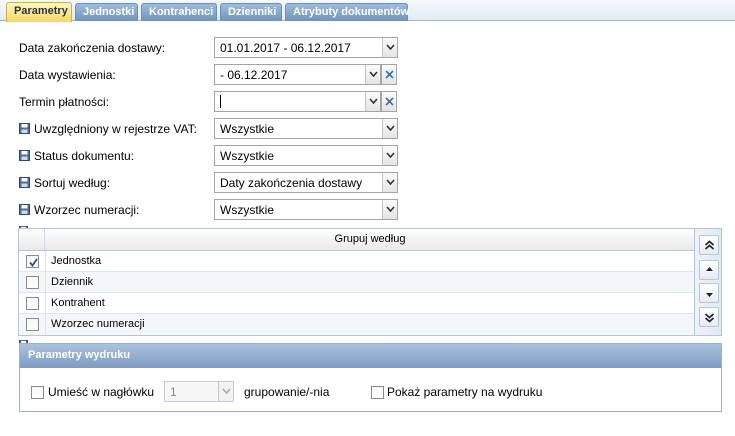 Image resolution: width=735 pixels, height=436 pixels. What do you see at coordinates (247, 129) in the screenshot?
I see `vat-register-value: Wszystkie` at bounding box center [247, 129].